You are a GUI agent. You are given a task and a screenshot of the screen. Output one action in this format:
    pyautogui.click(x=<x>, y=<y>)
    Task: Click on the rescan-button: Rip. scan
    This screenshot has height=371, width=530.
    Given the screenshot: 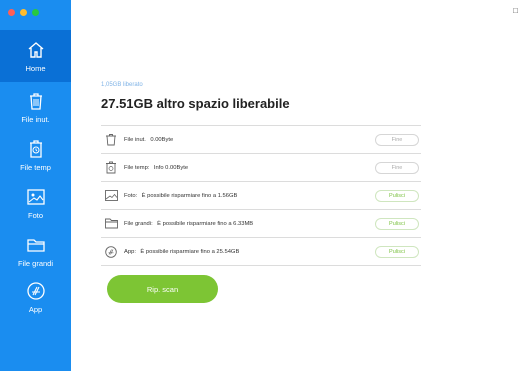 What is the action you would take?
    pyautogui.click(x=162, y=289)
    